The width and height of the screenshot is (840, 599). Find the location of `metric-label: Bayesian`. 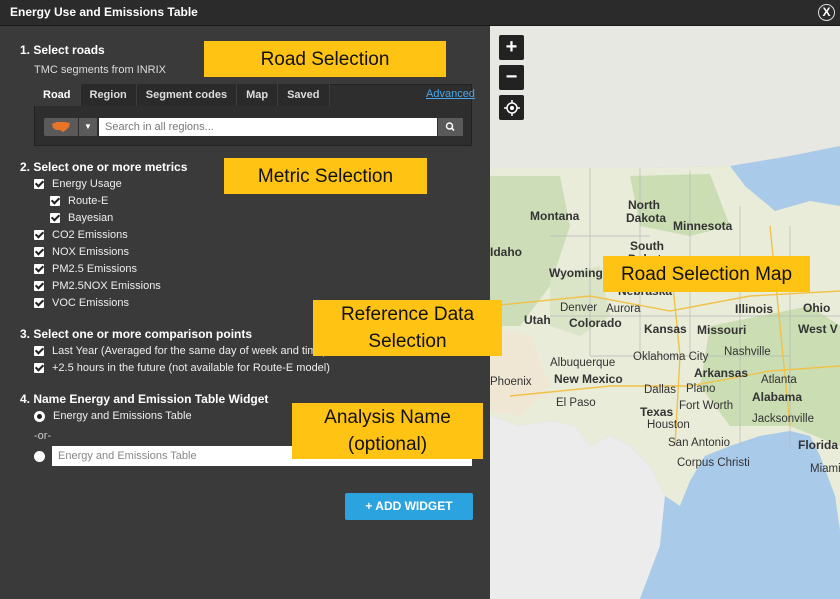

metric-label: Bayesian is located at coordinates (91, 218).